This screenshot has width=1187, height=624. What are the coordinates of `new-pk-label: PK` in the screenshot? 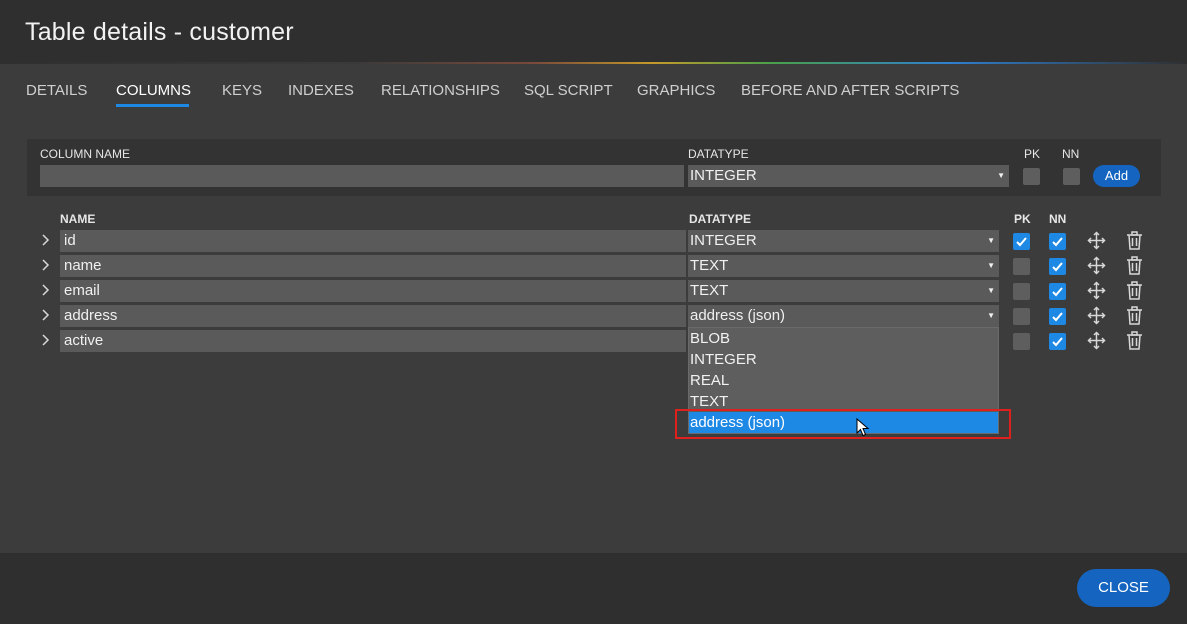 It's located at (1032, 154).